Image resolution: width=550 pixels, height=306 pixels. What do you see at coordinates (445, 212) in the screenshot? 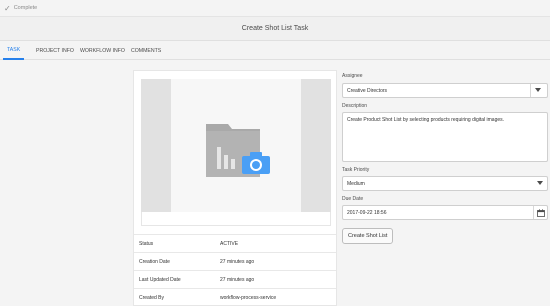
I see `due-date-field: 2017-09-22 18:56` at bounding box center [445, 212].